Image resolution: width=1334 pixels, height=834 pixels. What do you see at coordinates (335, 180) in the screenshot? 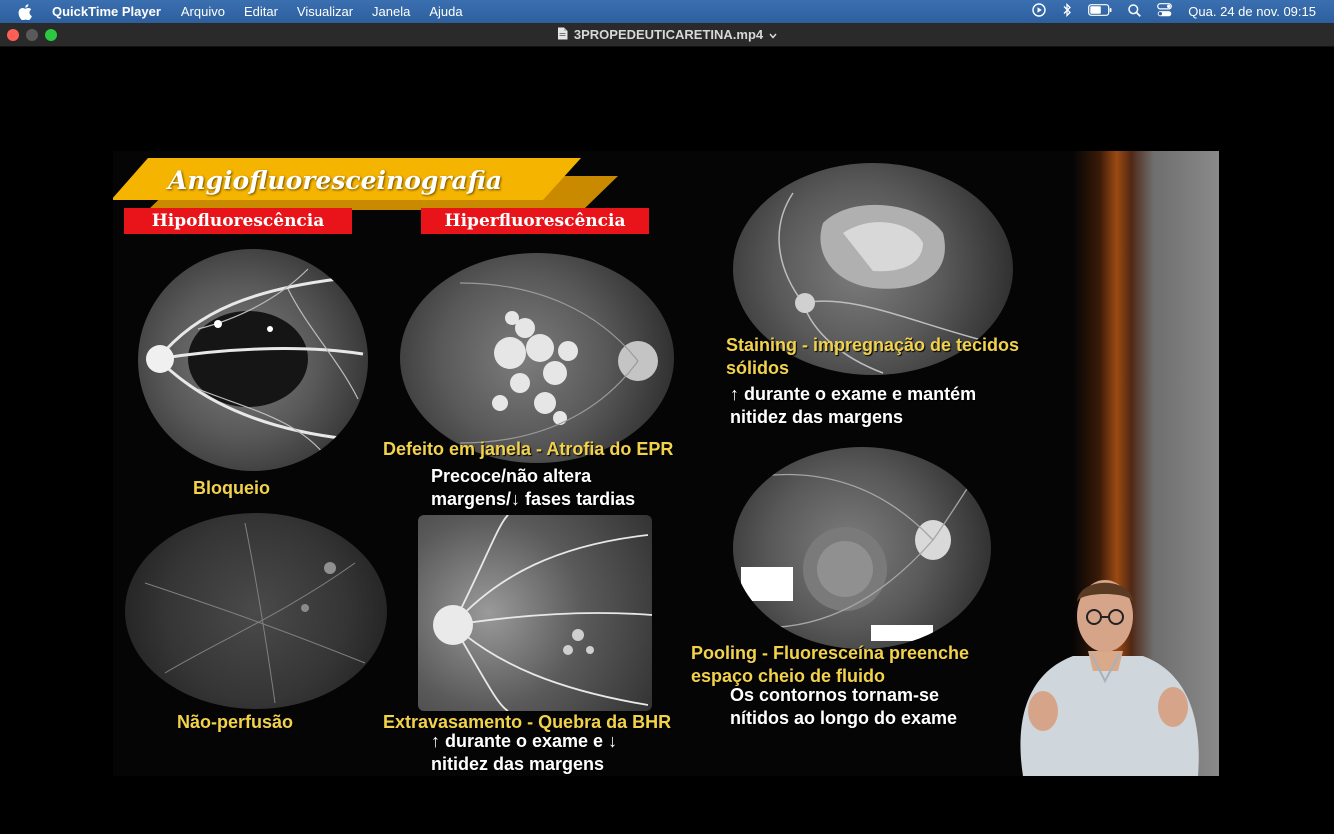
I see `slide-title: Angiofluoresceinografia` at bounding box center [335, 180].